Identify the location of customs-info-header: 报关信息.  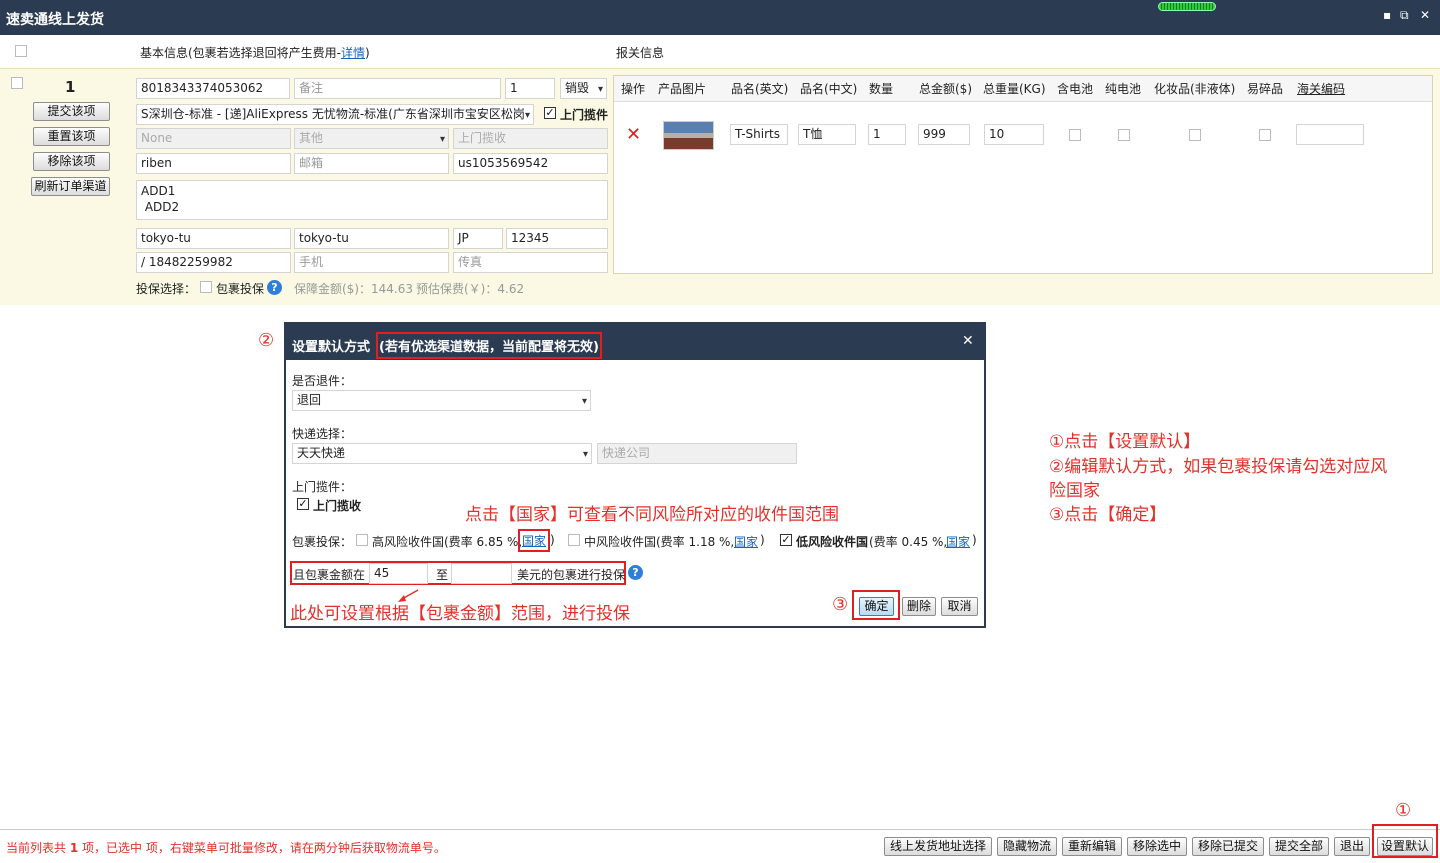
(640, 53).